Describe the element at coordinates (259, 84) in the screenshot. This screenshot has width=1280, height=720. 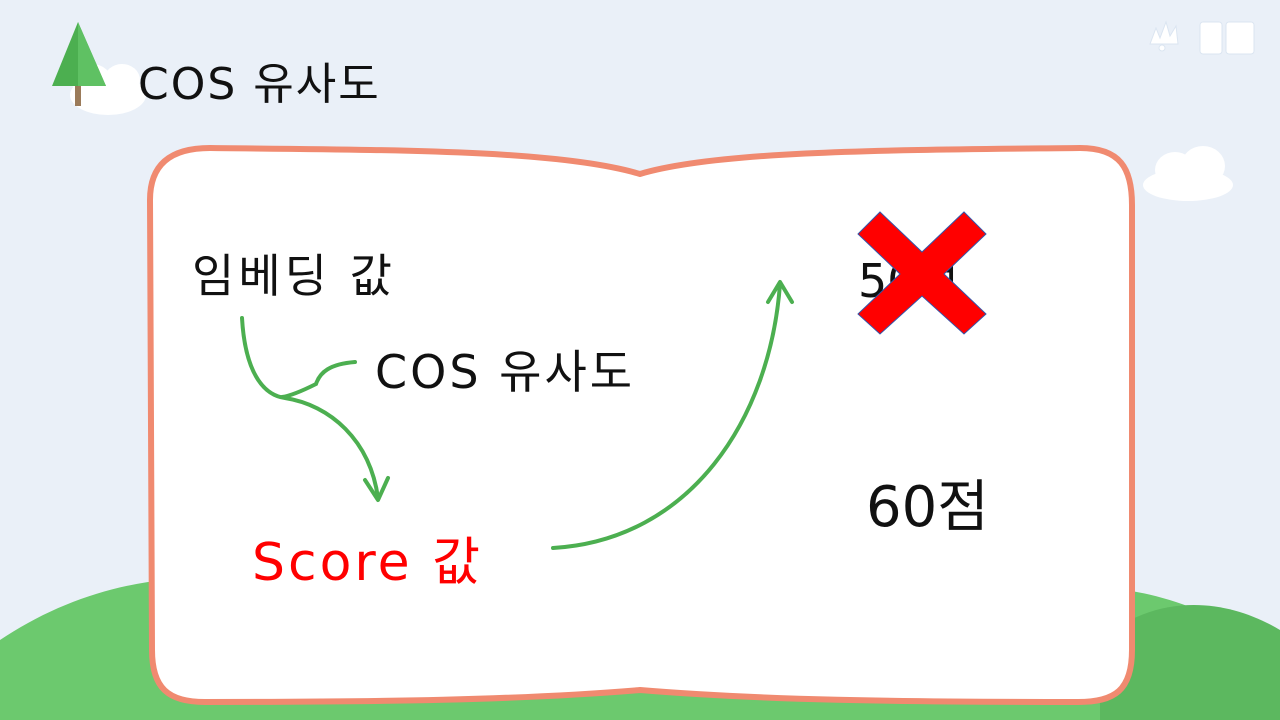
I see `slide-title: COS 유사도` at that location.